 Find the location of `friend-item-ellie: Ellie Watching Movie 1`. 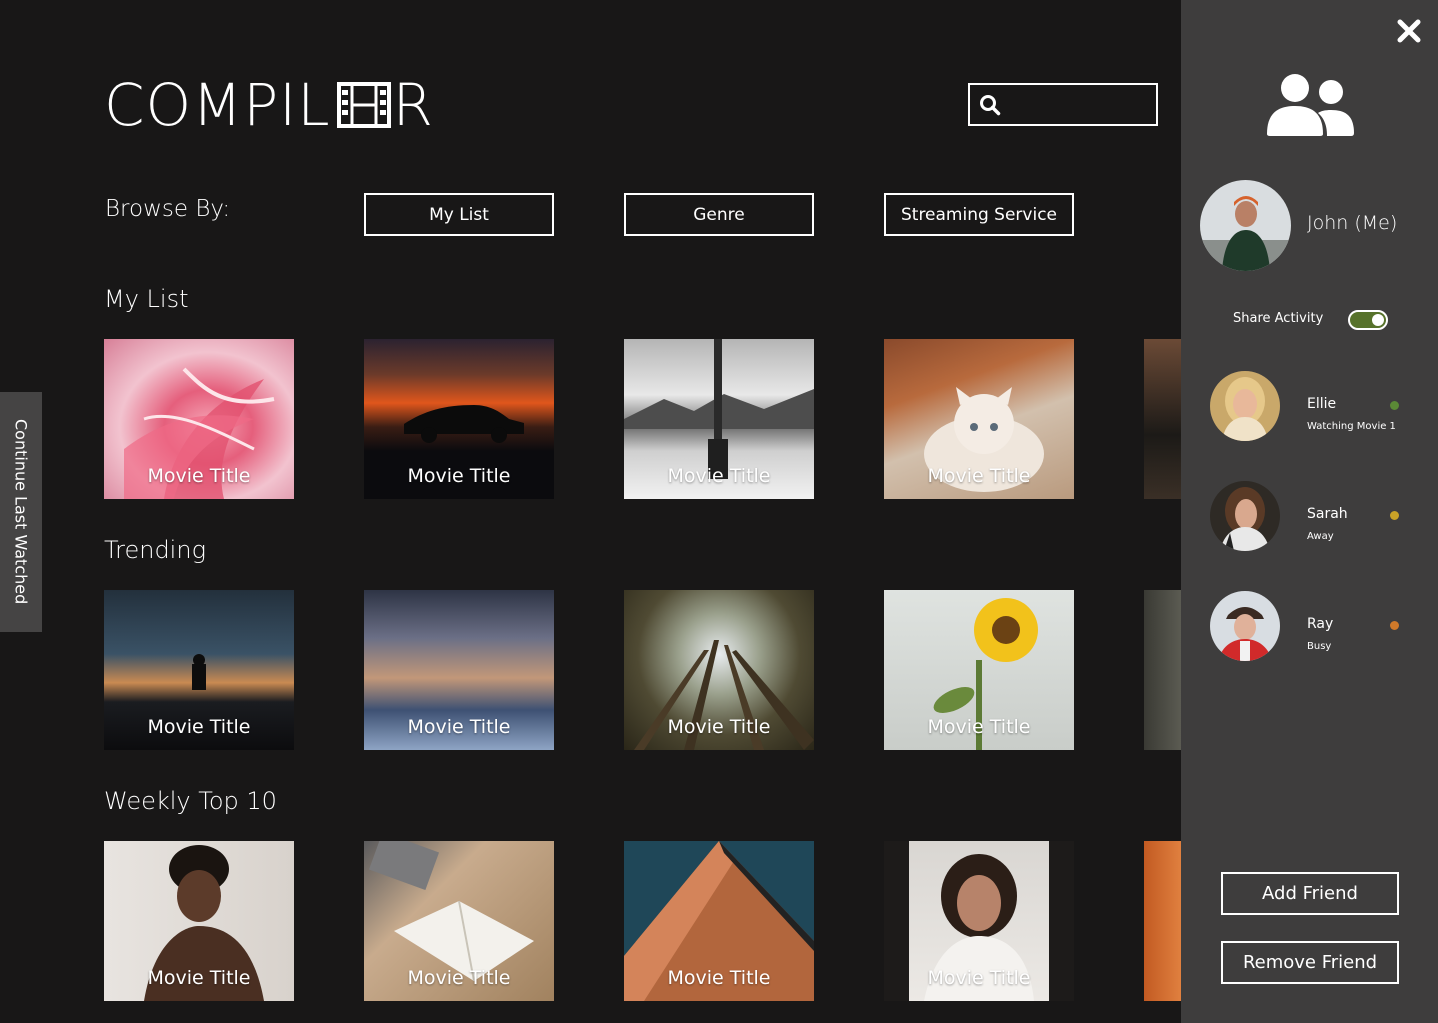

friend-item-ellie: Ellie Watching Movie 1 is located at coordinates (1310, 406).